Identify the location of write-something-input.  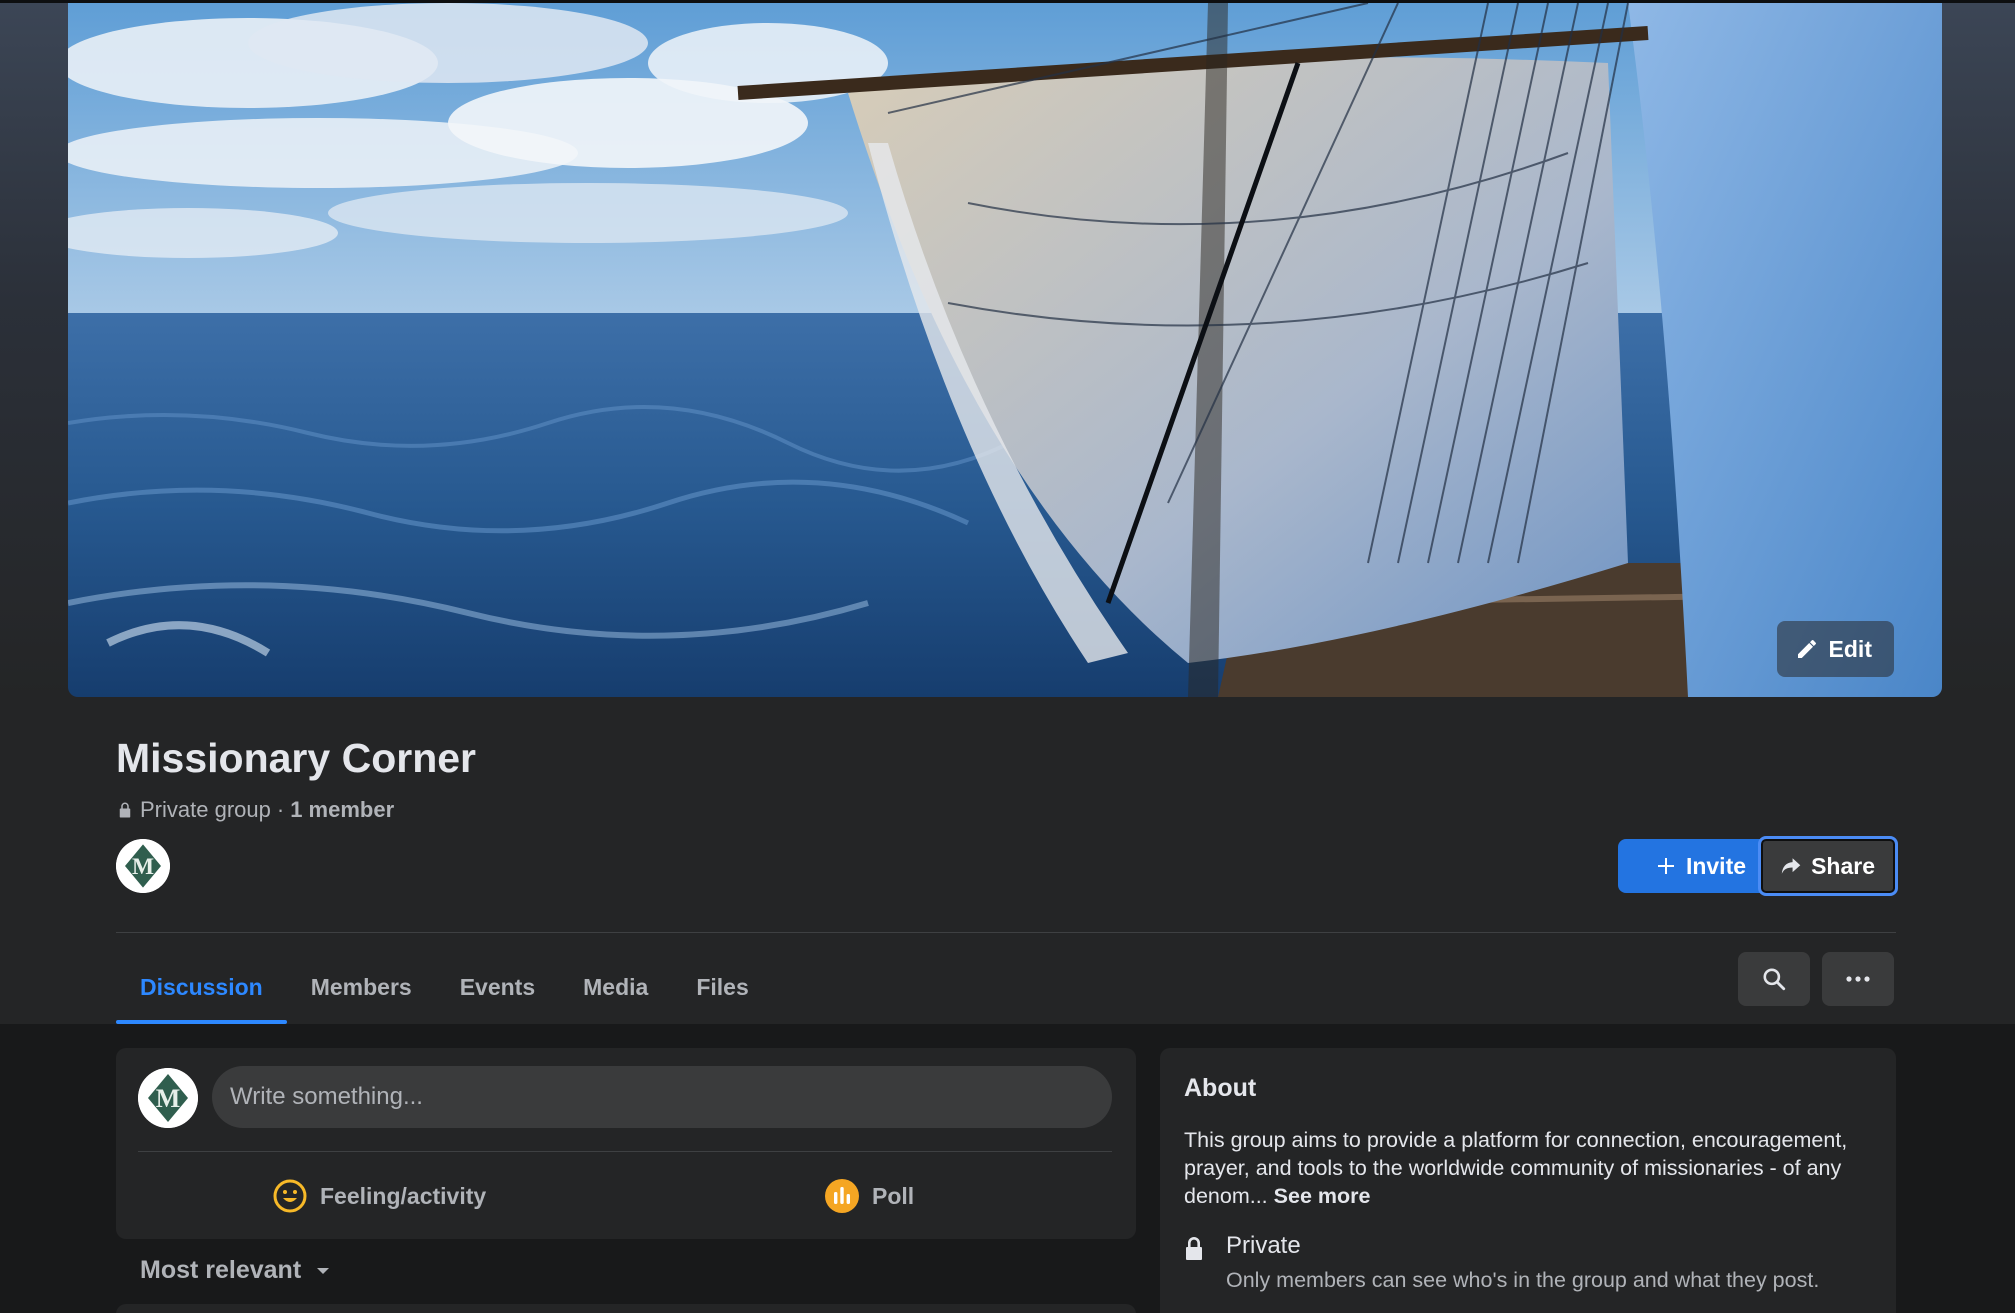
(662, 1097).